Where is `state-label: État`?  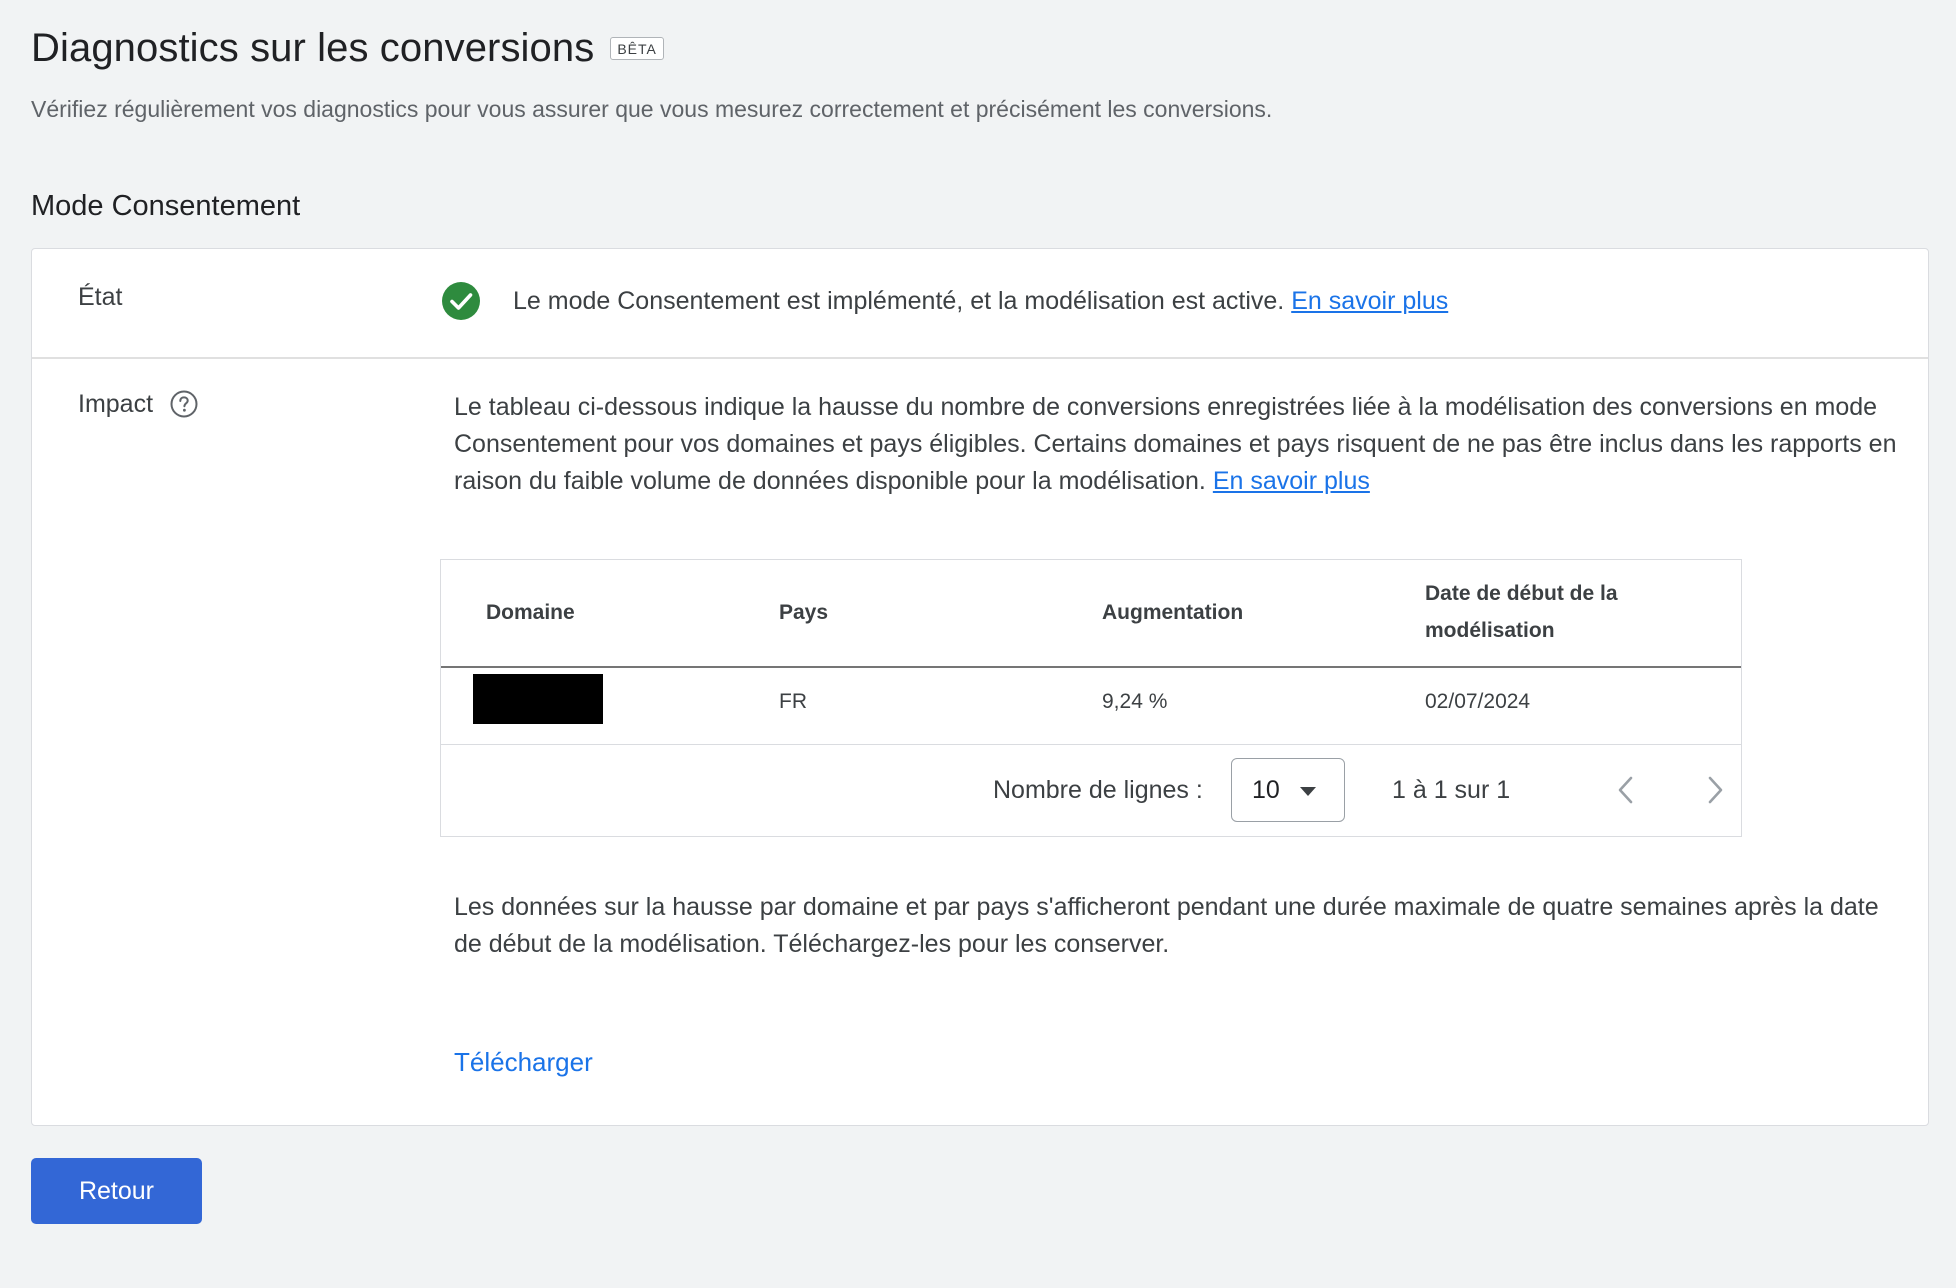 state-label: État is located at coordinates (100, 297).